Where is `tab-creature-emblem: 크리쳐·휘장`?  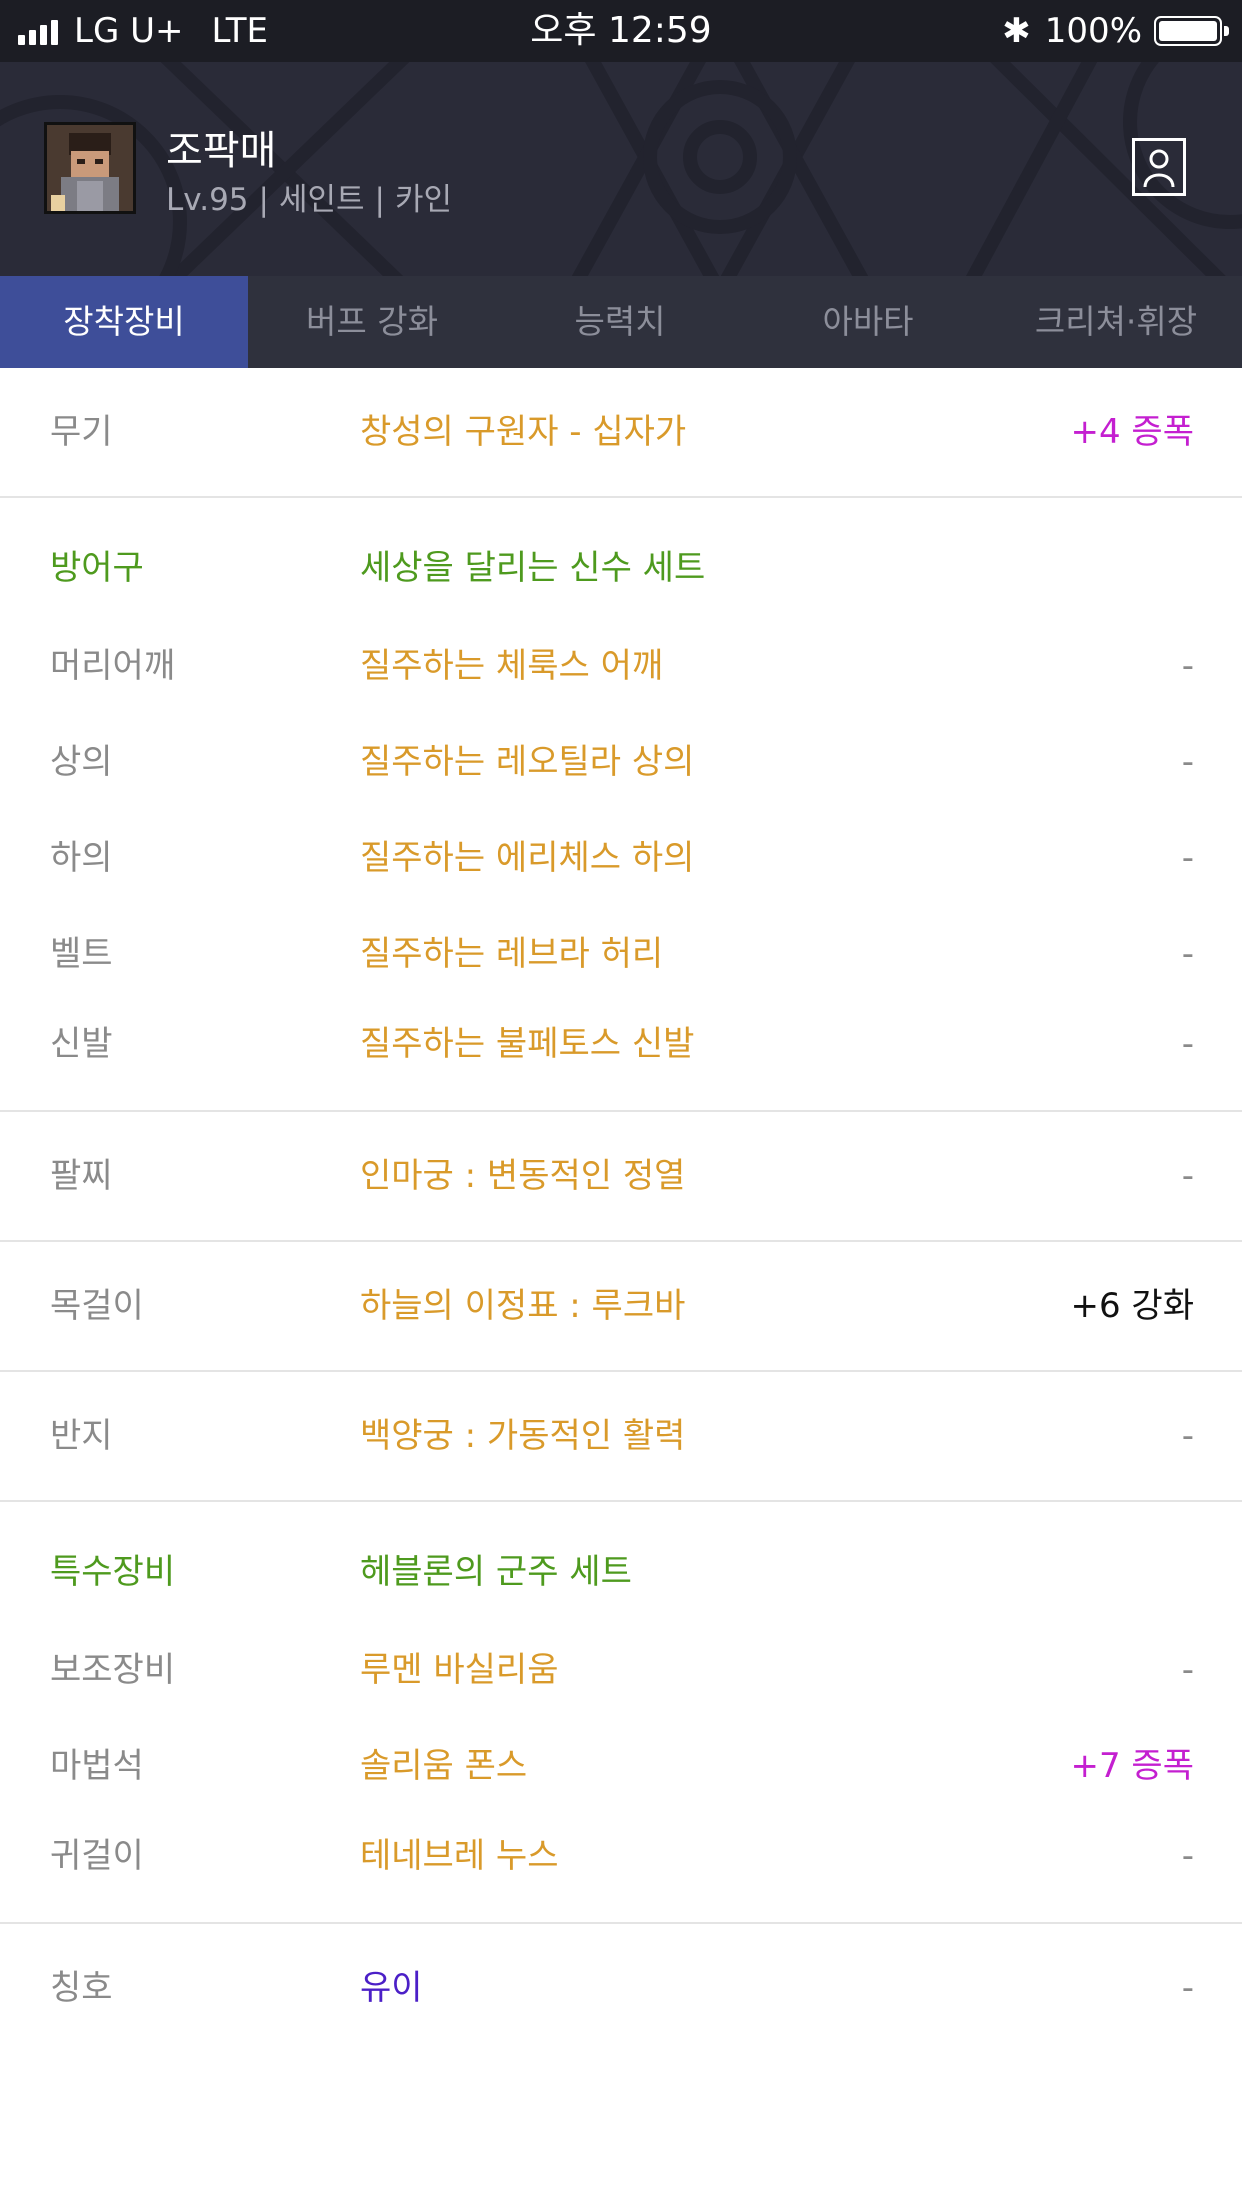 tab-creature-emblem: 크리쳐·휘장 is located at coordinates (1116, 322).